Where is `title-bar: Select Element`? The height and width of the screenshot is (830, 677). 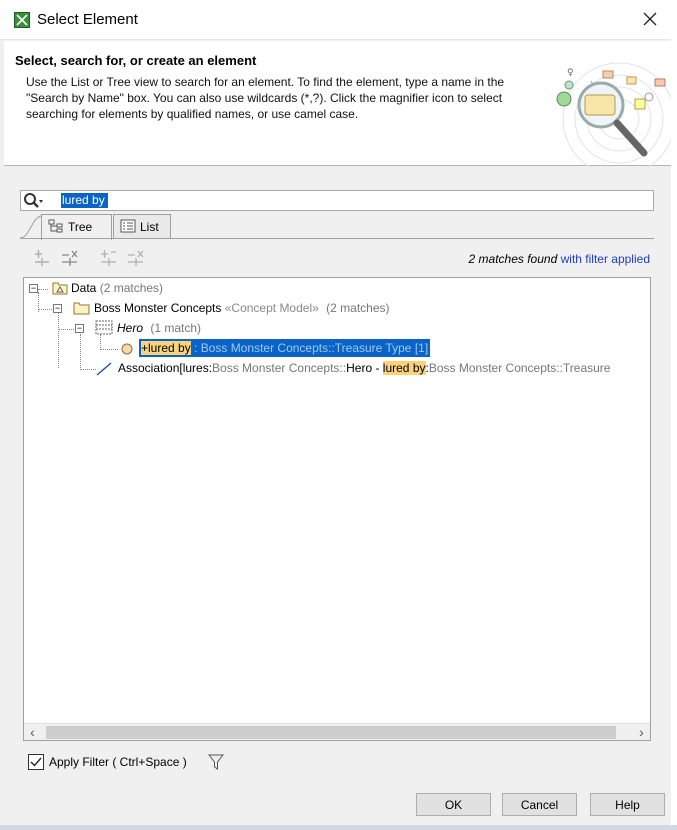
title-bar: Select Element is located at coordinates (338, 20).